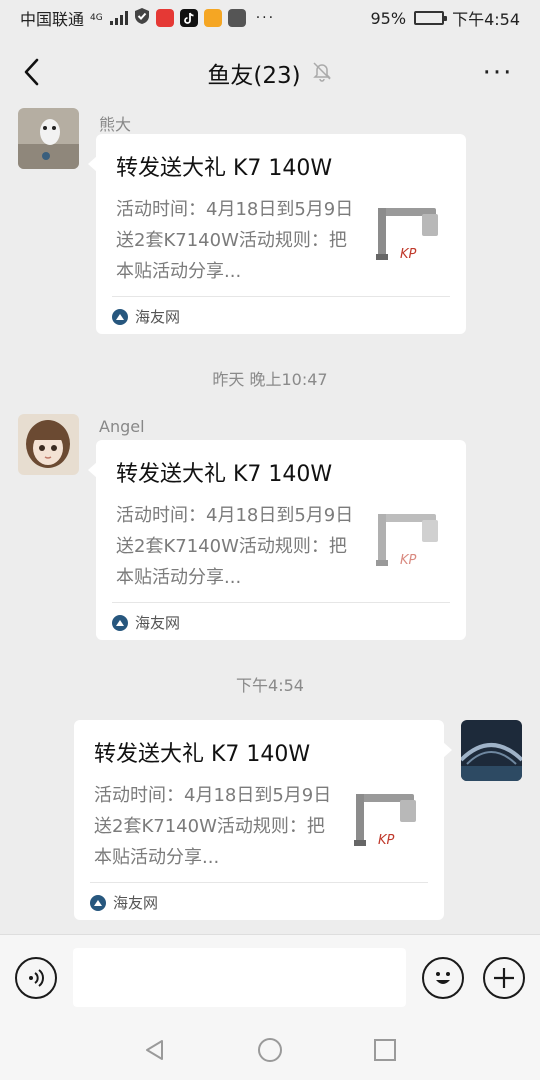 Image resolution: width=540 pixels, height=1080 pixels. I want to click on voice-icon, so click(36, 978).